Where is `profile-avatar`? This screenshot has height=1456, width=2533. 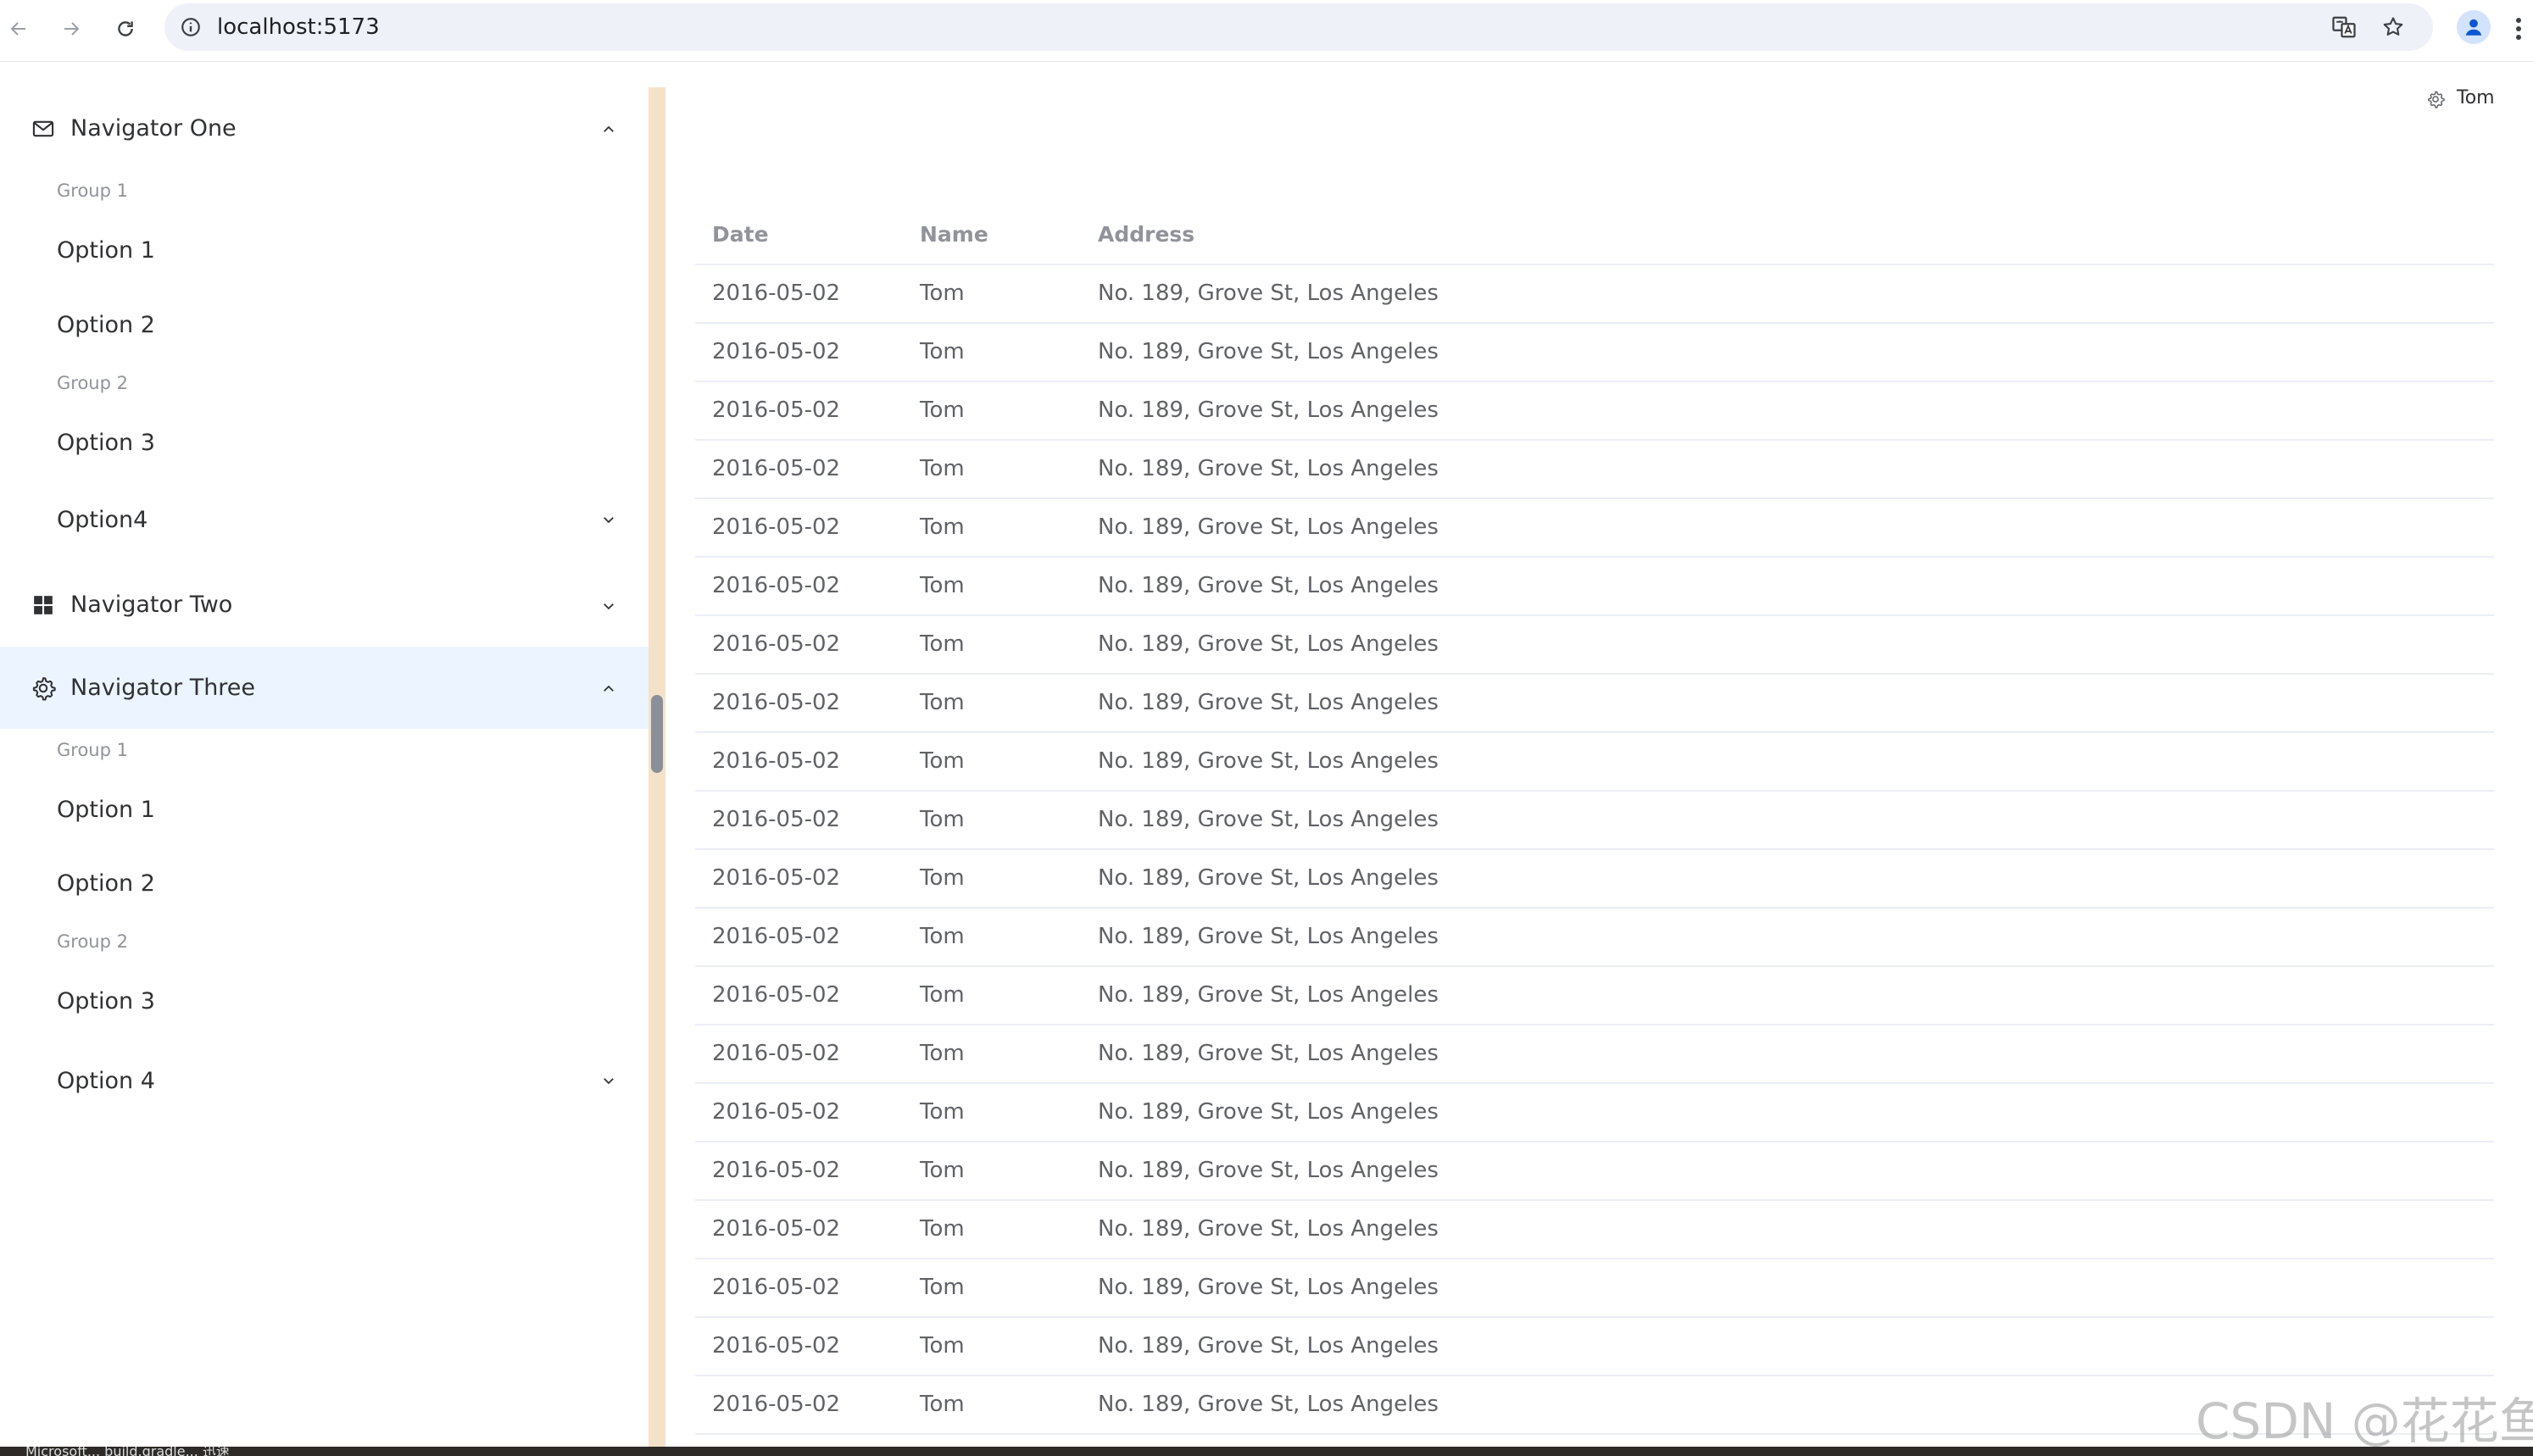
profile-avatar is located at coordinates (2474, 27).